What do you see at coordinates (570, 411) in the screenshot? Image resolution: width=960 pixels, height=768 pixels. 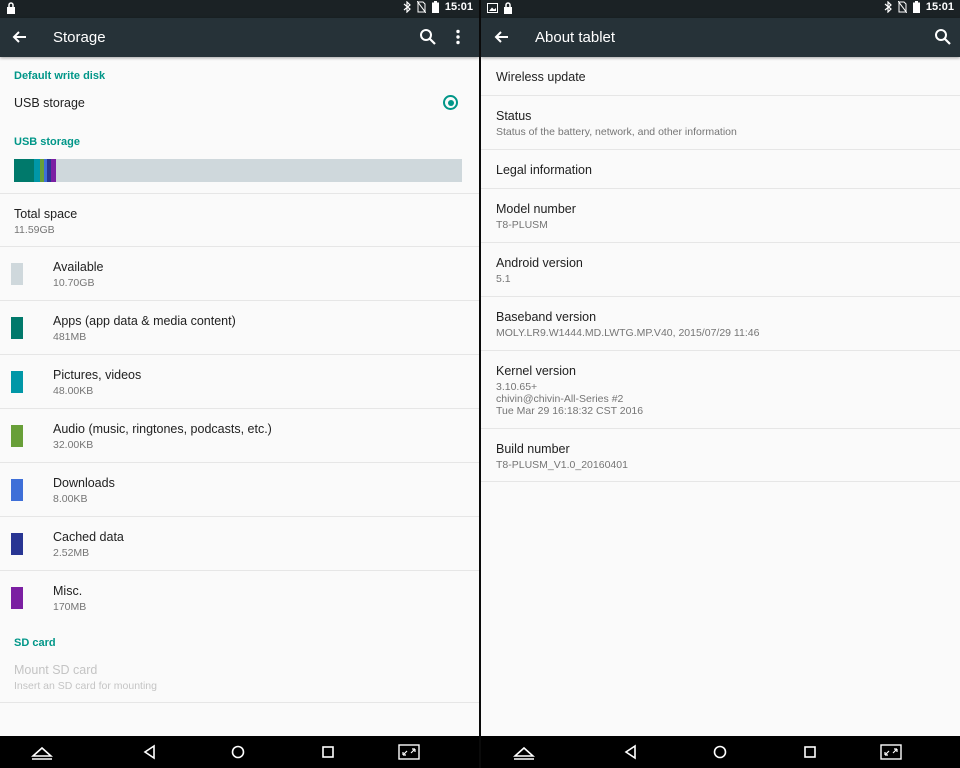 I see `about-item-summary-line: Tue Mar 29 16:18:32 CST 2016` at bounding box center [570, 411].